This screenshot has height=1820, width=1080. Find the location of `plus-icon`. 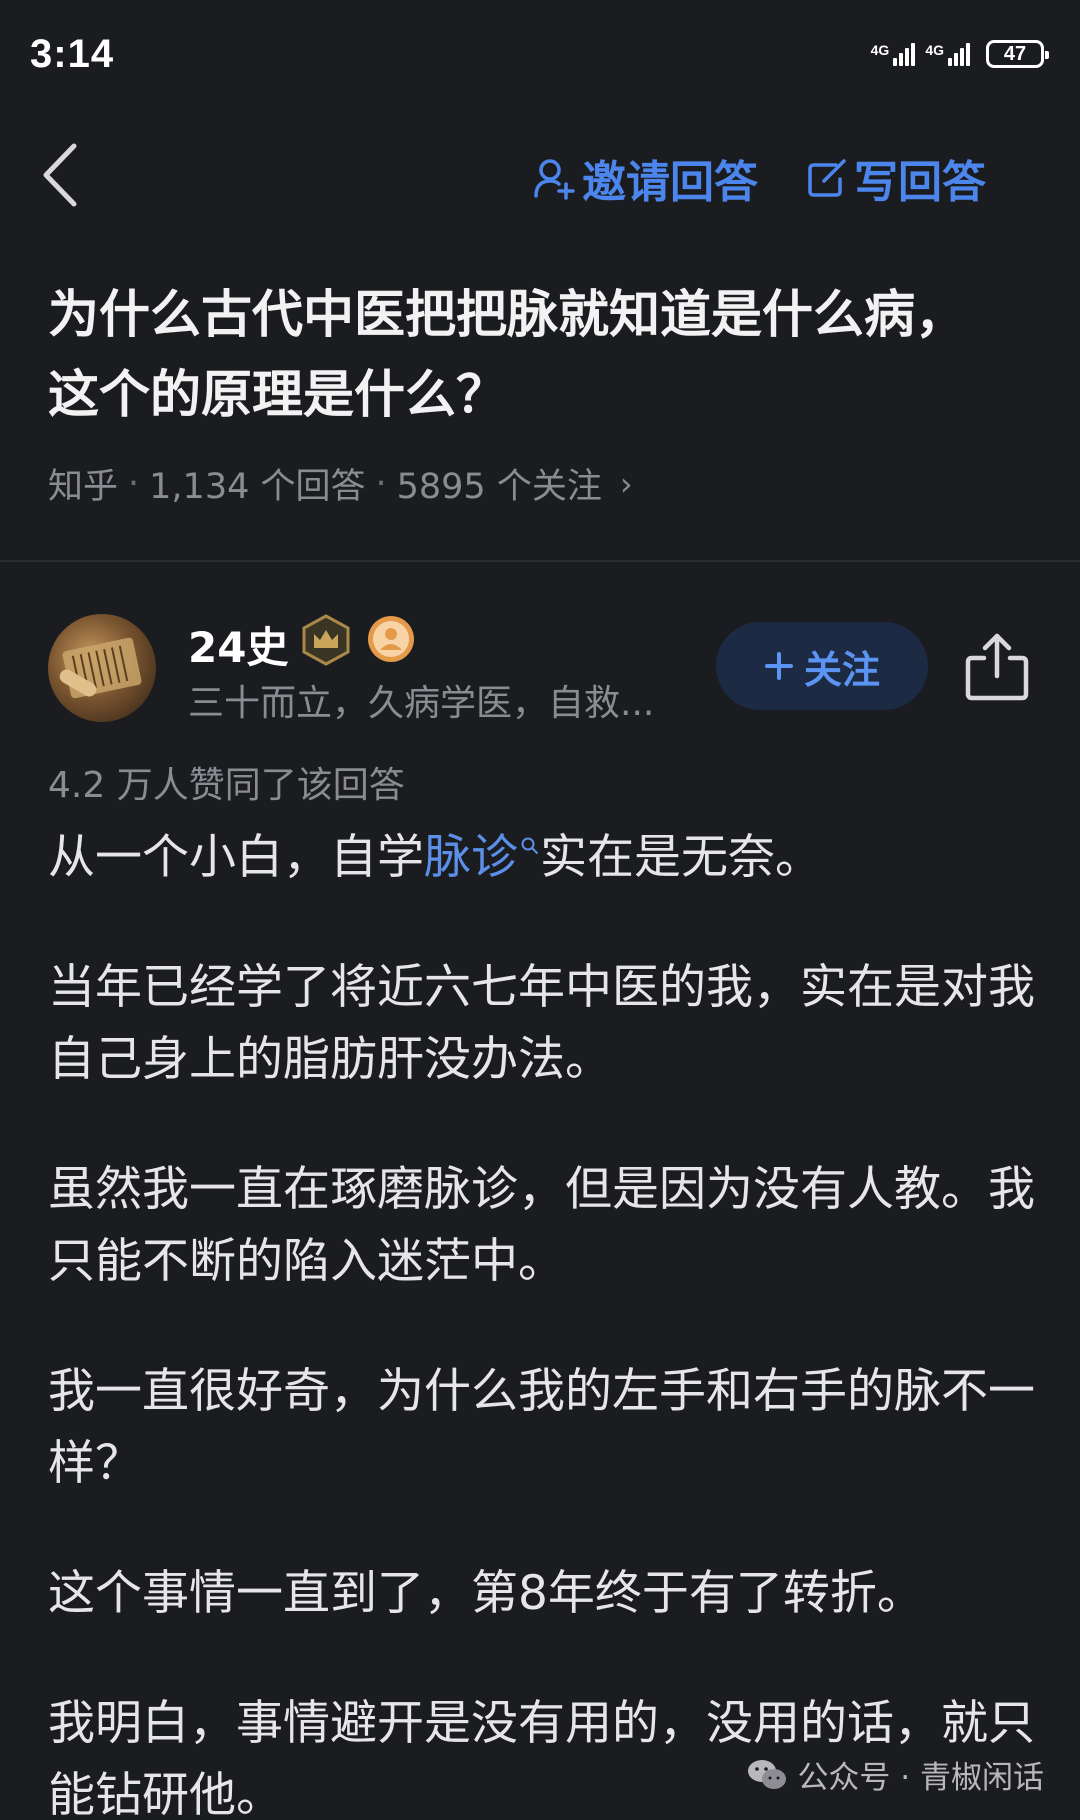

plus-icon is located at coordinates (778, 666).